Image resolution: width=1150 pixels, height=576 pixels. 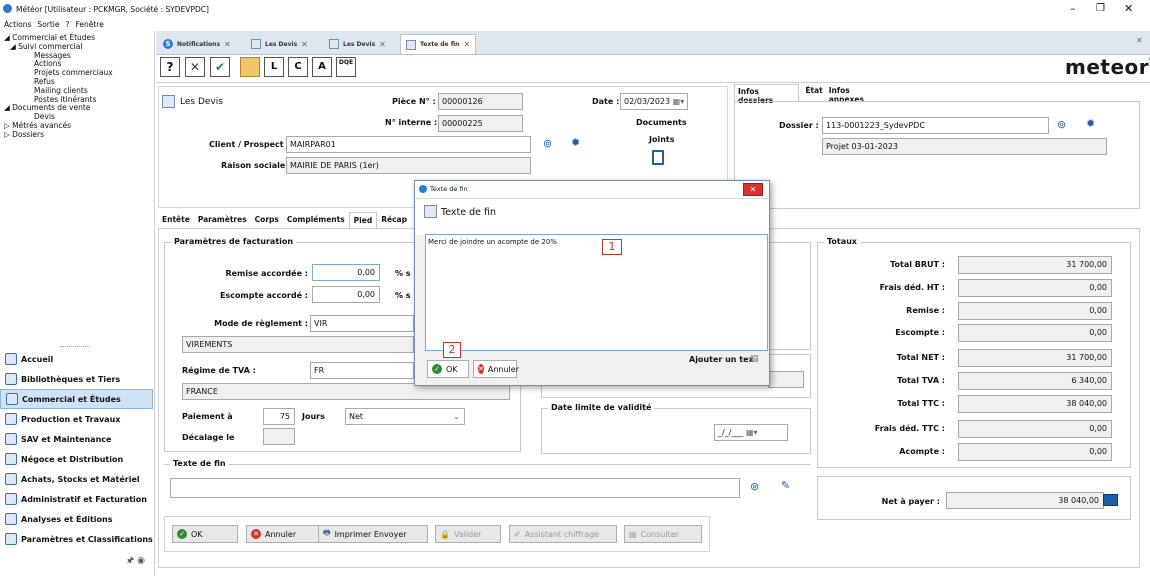 I want to click on dialog-cancel-button: ✕ Annuler, so click(x=496, y=369).